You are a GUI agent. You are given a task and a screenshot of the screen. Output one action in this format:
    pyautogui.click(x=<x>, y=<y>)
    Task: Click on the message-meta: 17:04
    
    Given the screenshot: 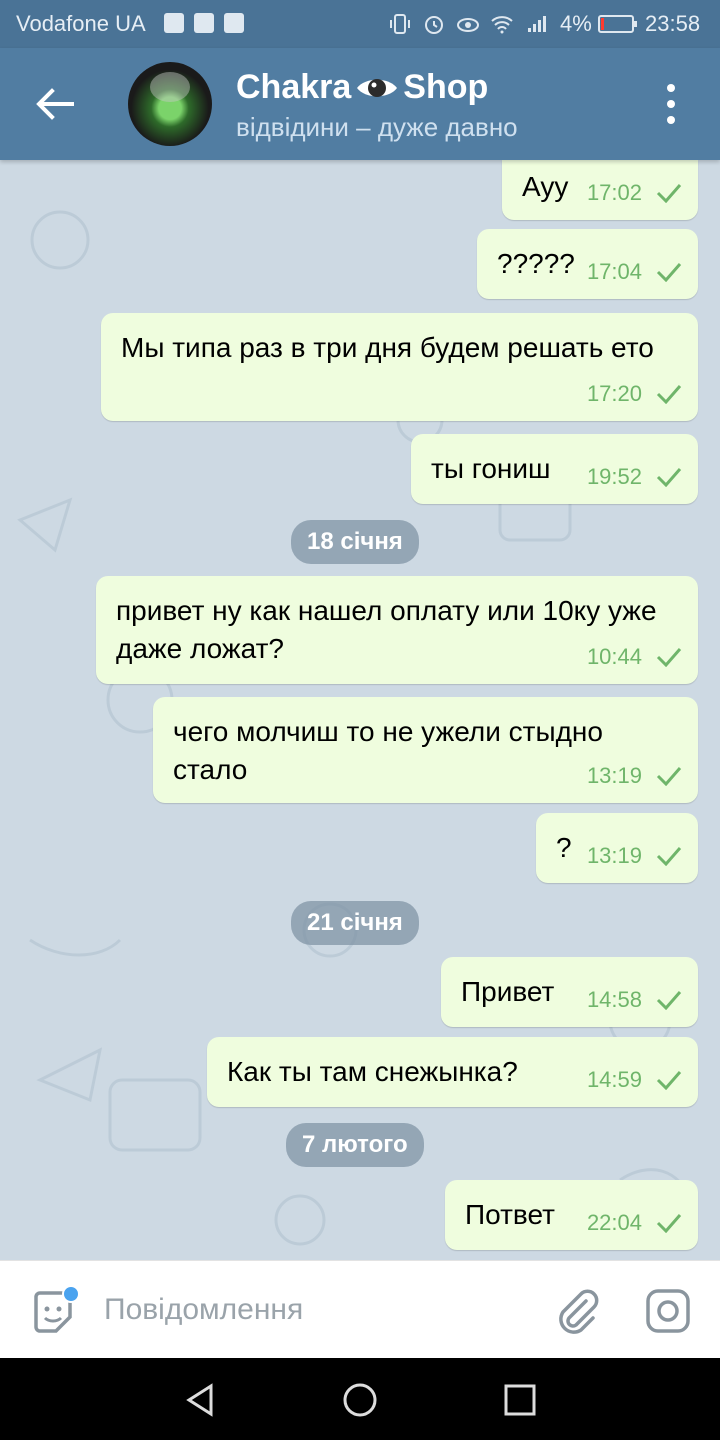 What is the action you would take?
    pyautogui.click(x=634, y=272)
    